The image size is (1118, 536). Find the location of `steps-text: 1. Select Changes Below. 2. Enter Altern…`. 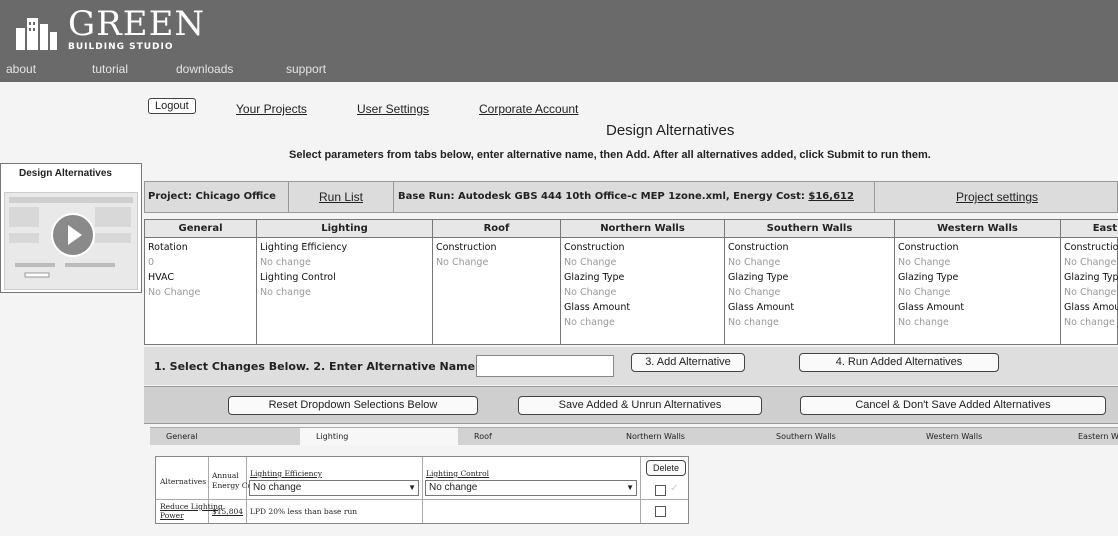

steps-text: 1. Select Changes Below. 2. Enter Altern… is located at coordinates (317, 366).